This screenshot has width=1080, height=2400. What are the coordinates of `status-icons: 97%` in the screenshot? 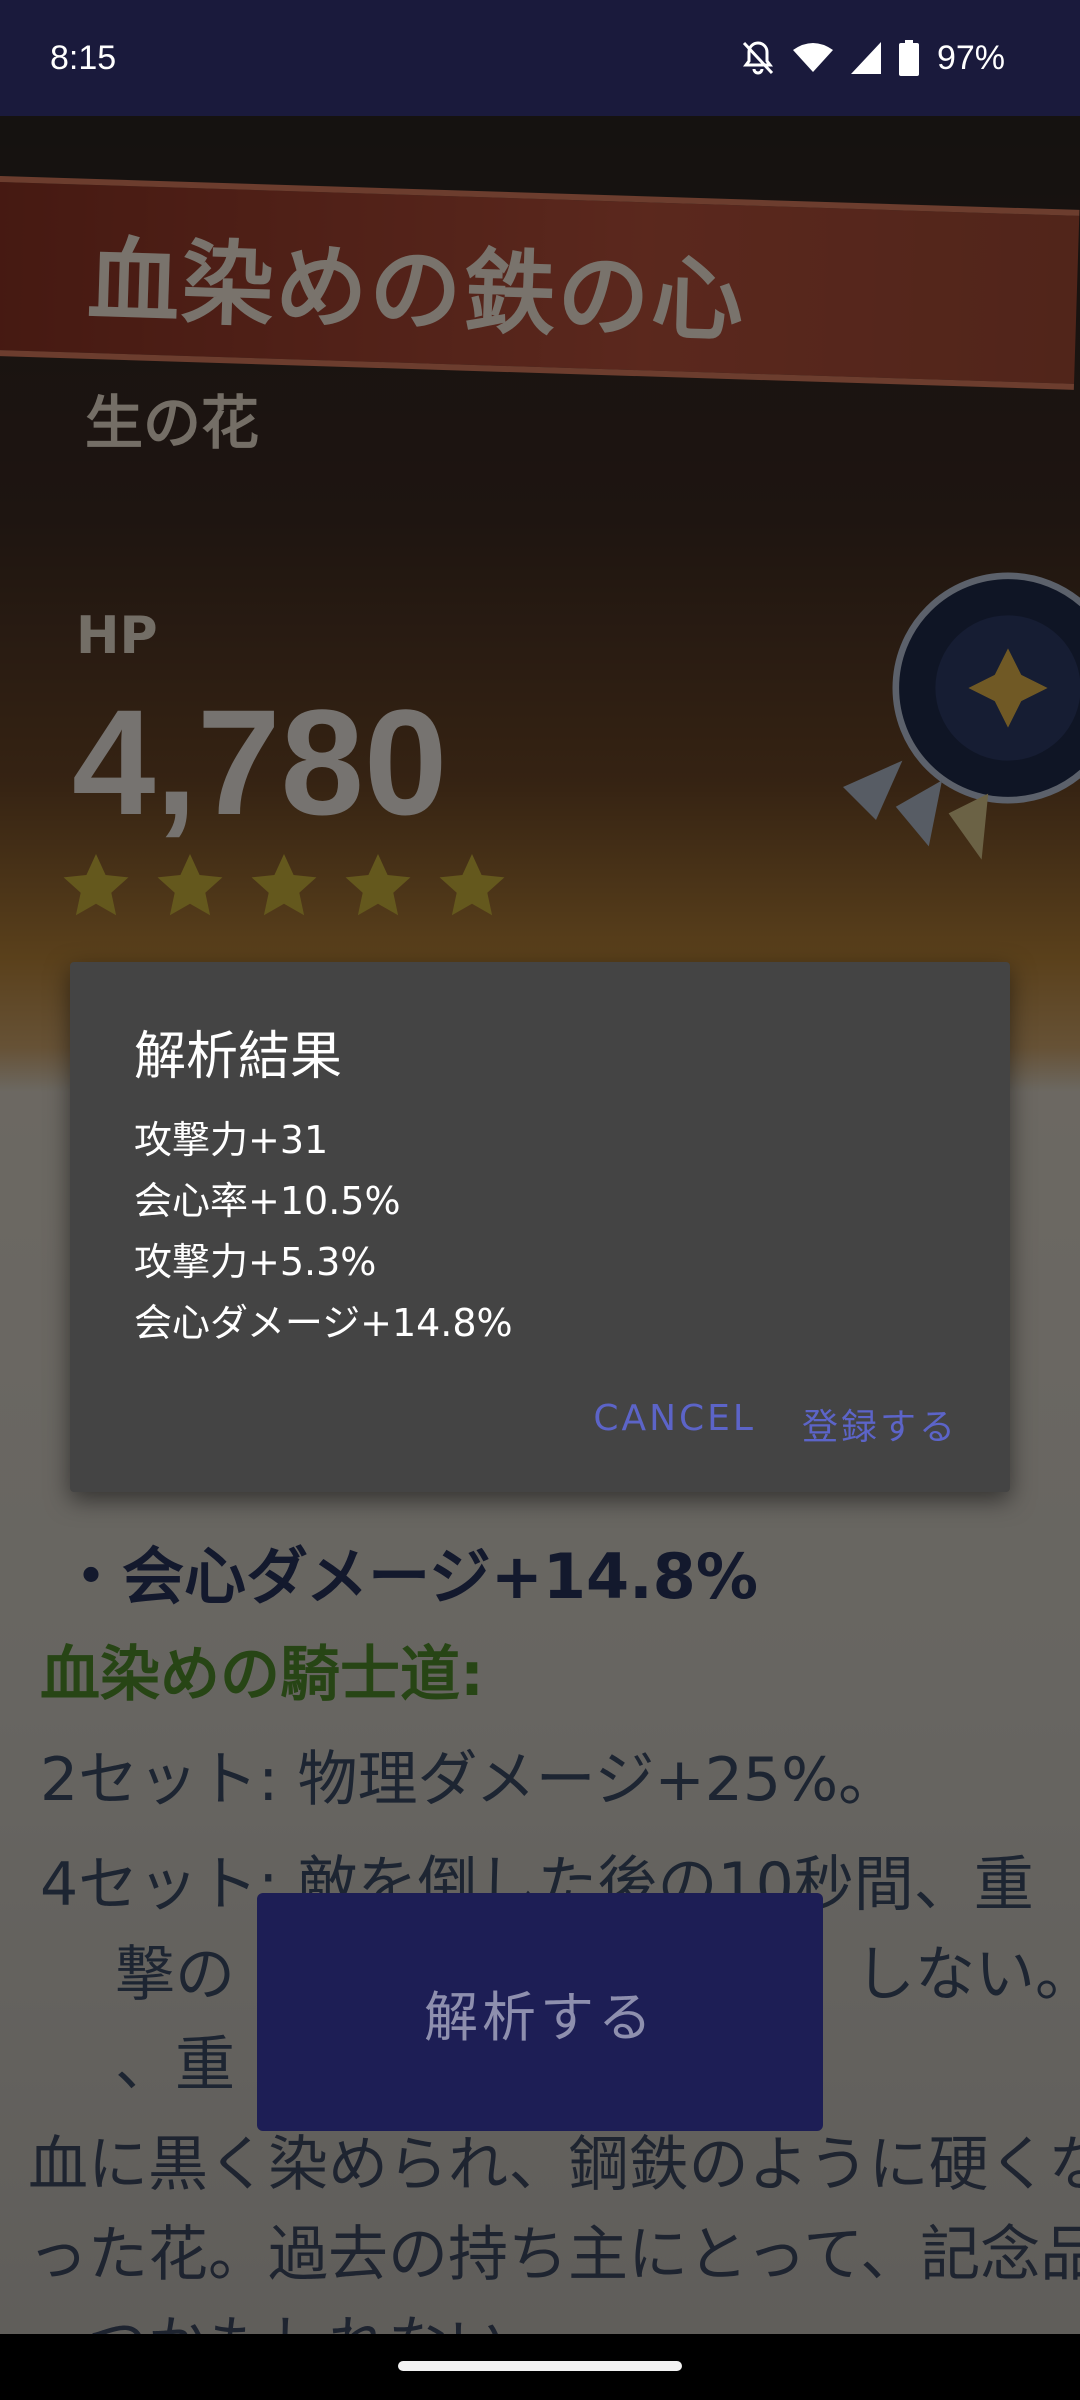 It's located at (873, 58).